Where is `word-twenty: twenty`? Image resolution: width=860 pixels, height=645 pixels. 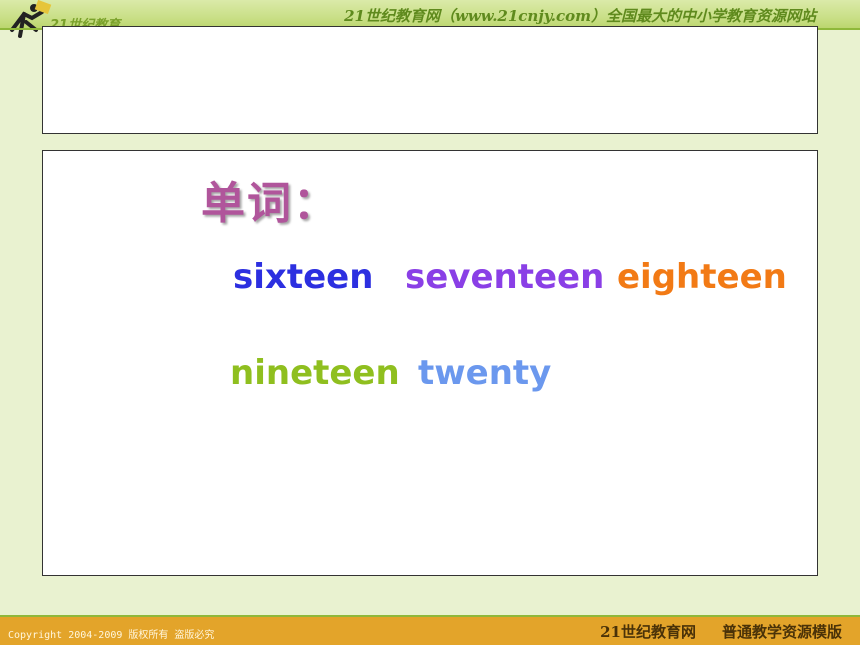
word-twenty: twenty is located at coordinates (485, 373).